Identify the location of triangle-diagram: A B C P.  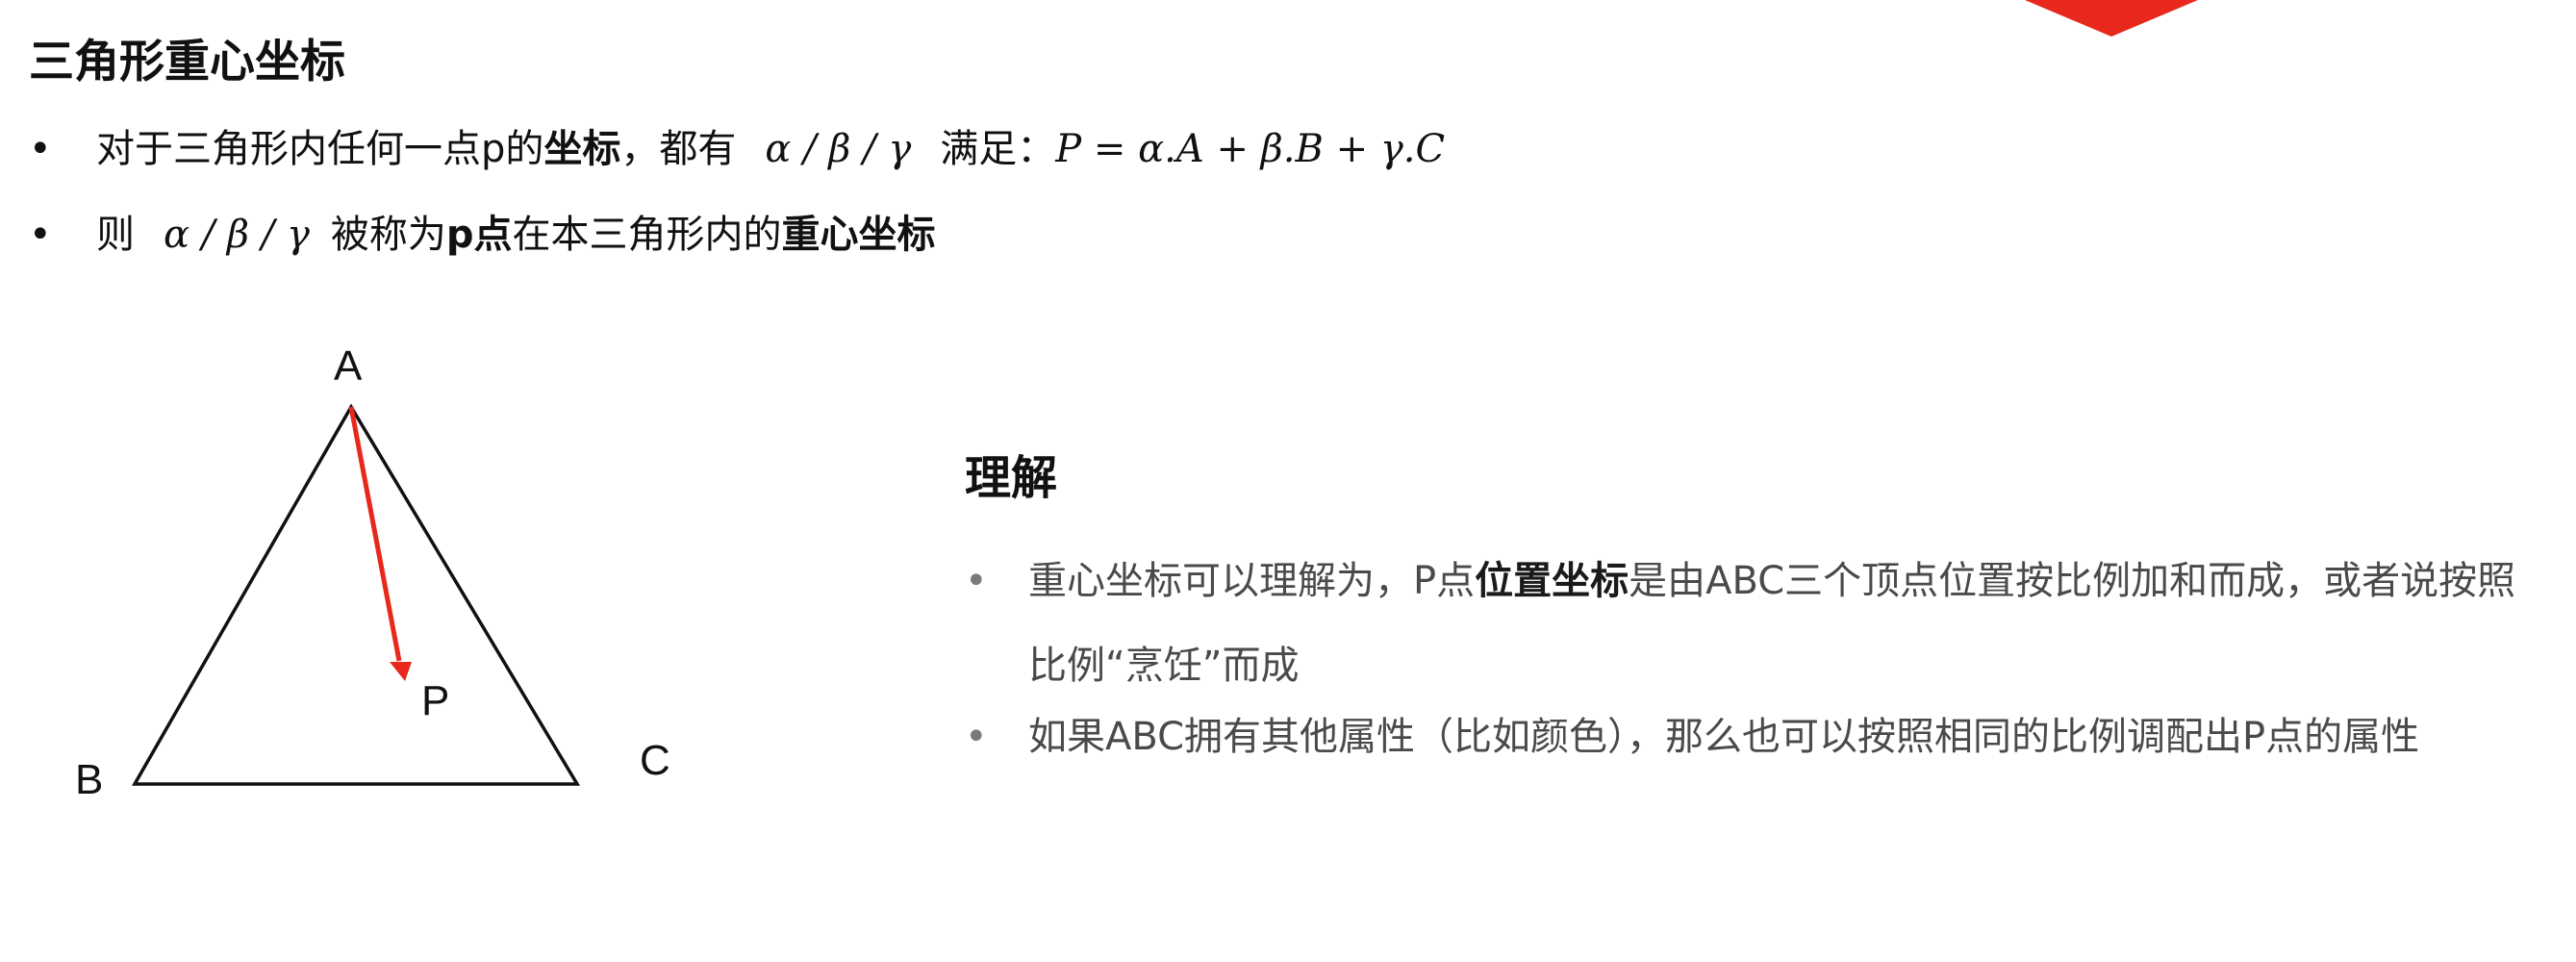
(372, 572).